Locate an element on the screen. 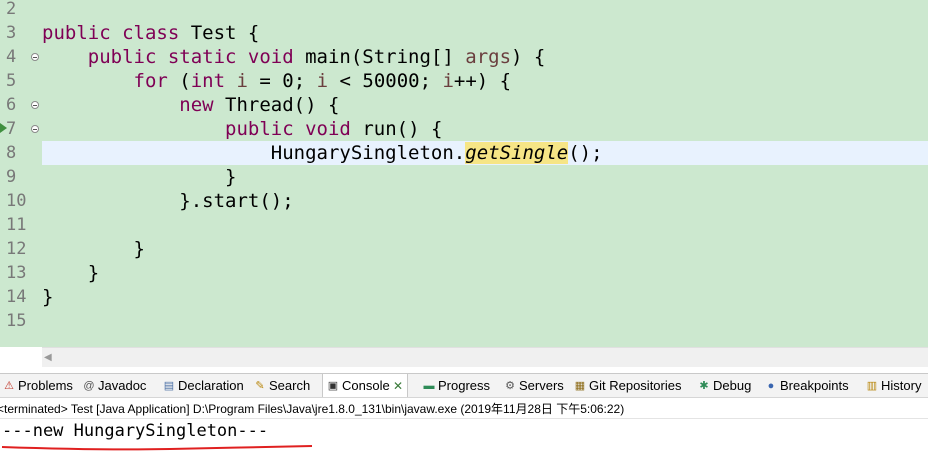 Image resolution: width=928 pixels, height=459 pixels. console-output: ---new HungarySingleton--- is located at coordinates (464, 439).